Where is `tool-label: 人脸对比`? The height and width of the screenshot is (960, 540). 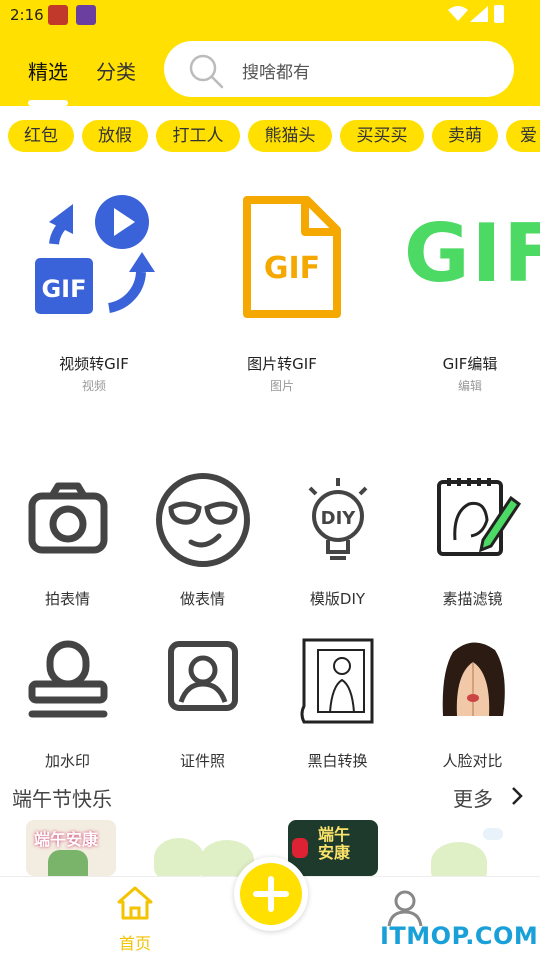 tool-label: 人脸对比 is located at coordinates (472, 761).